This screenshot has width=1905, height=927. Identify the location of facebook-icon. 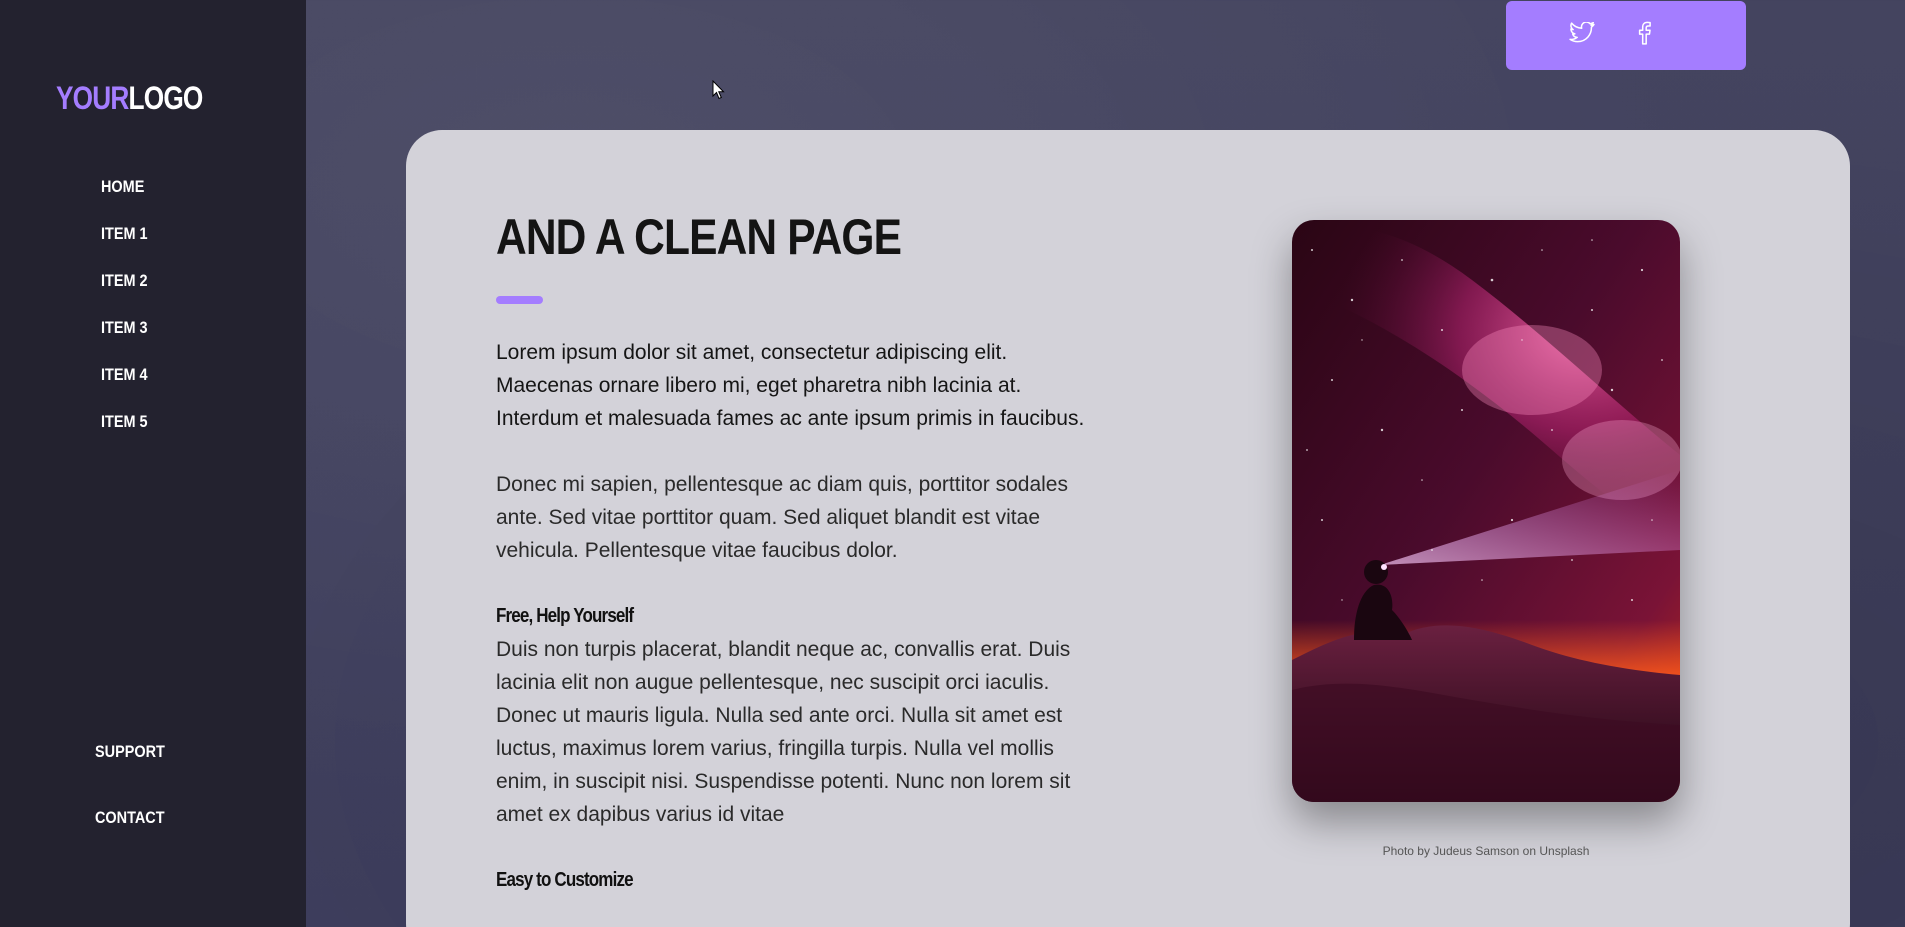
(1644, 33).